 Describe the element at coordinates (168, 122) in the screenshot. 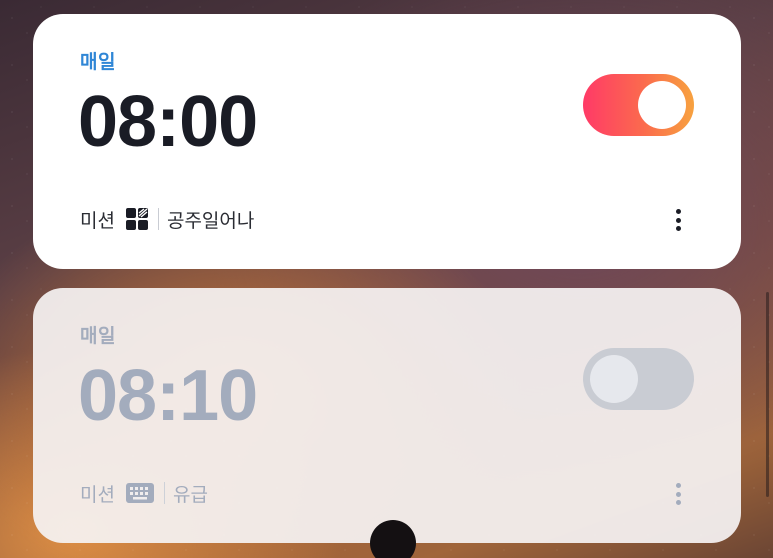

I see `alarm-time: 08:00` at that location.